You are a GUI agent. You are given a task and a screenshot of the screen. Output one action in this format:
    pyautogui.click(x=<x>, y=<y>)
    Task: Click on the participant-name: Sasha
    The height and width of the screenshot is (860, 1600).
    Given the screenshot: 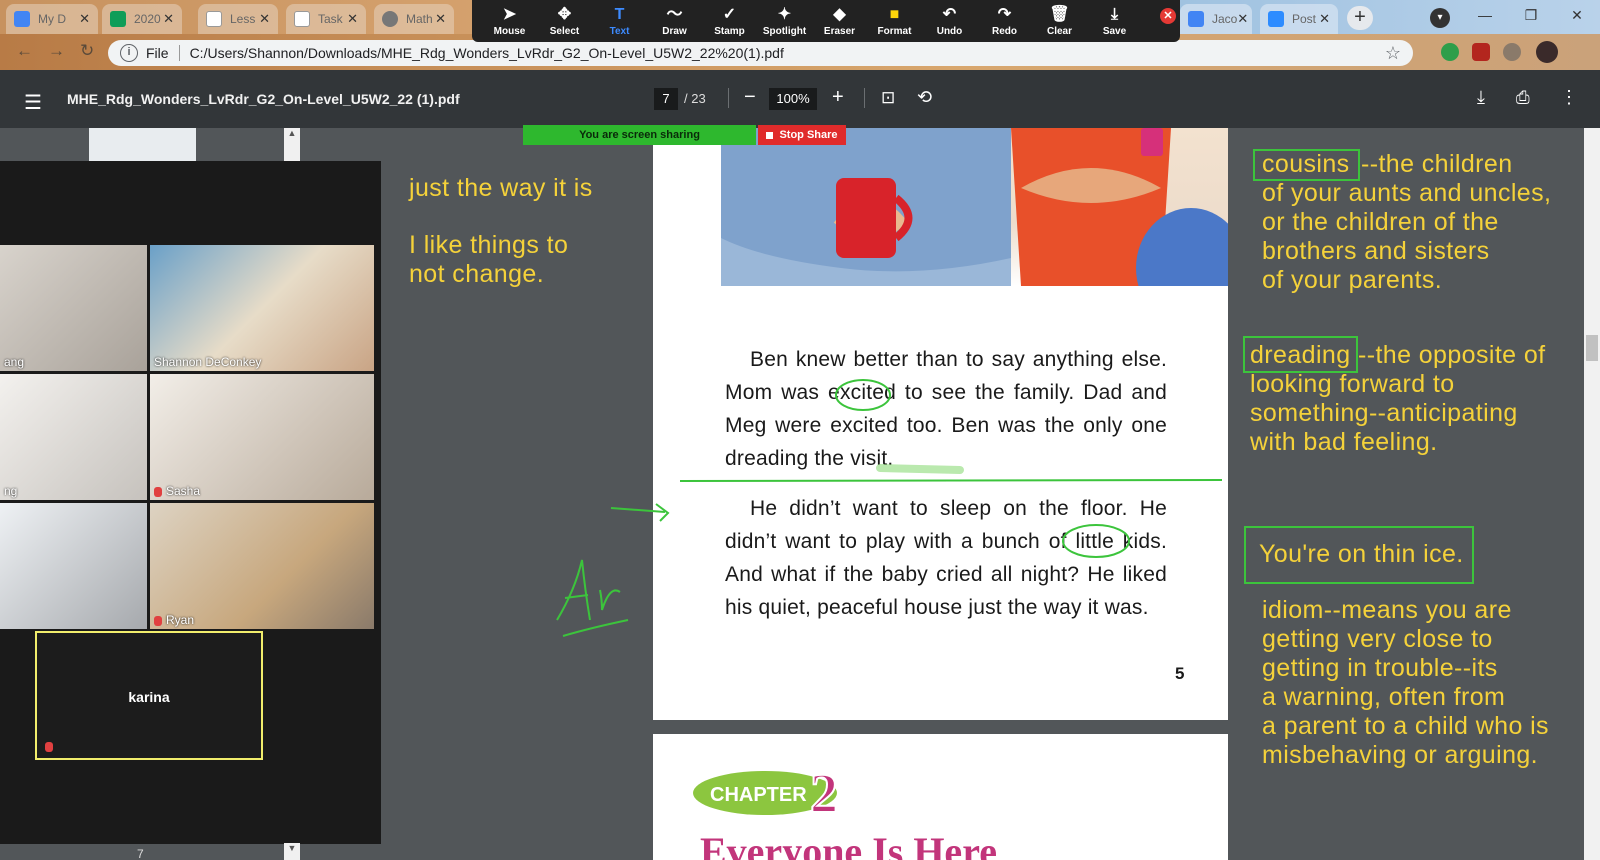 What is the action you would take?
    pyautogui.click(x=177, y=491)
    